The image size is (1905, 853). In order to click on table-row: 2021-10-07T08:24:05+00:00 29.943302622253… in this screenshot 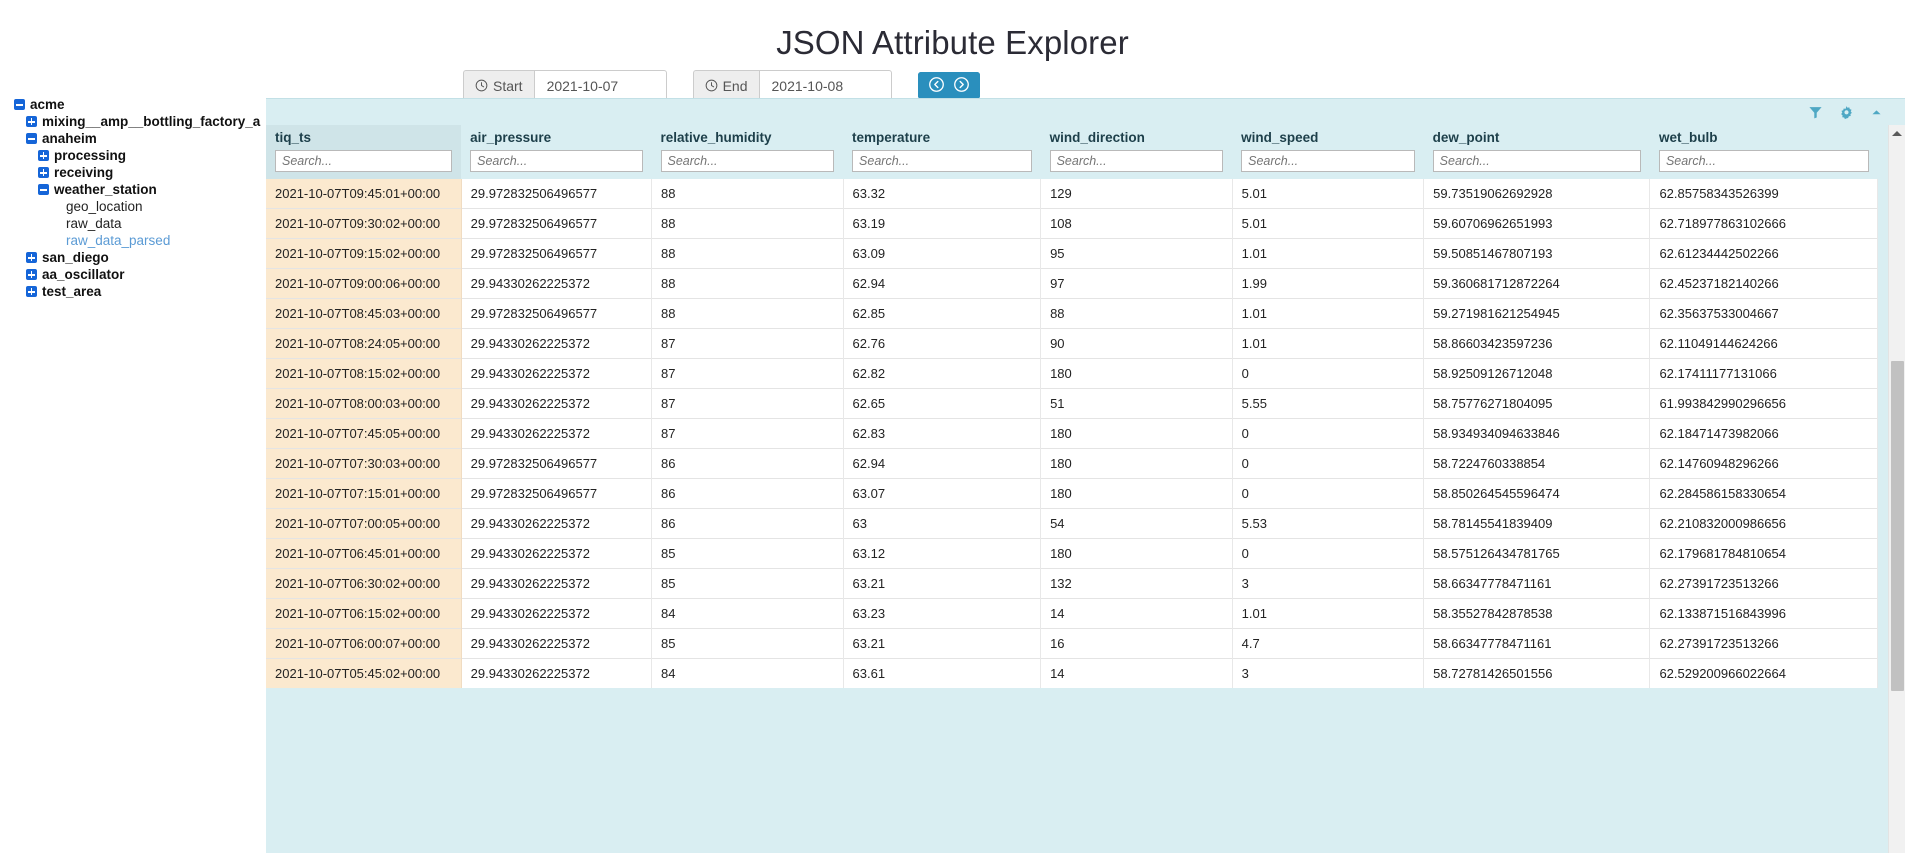, I will do `click(1072, 343)`.